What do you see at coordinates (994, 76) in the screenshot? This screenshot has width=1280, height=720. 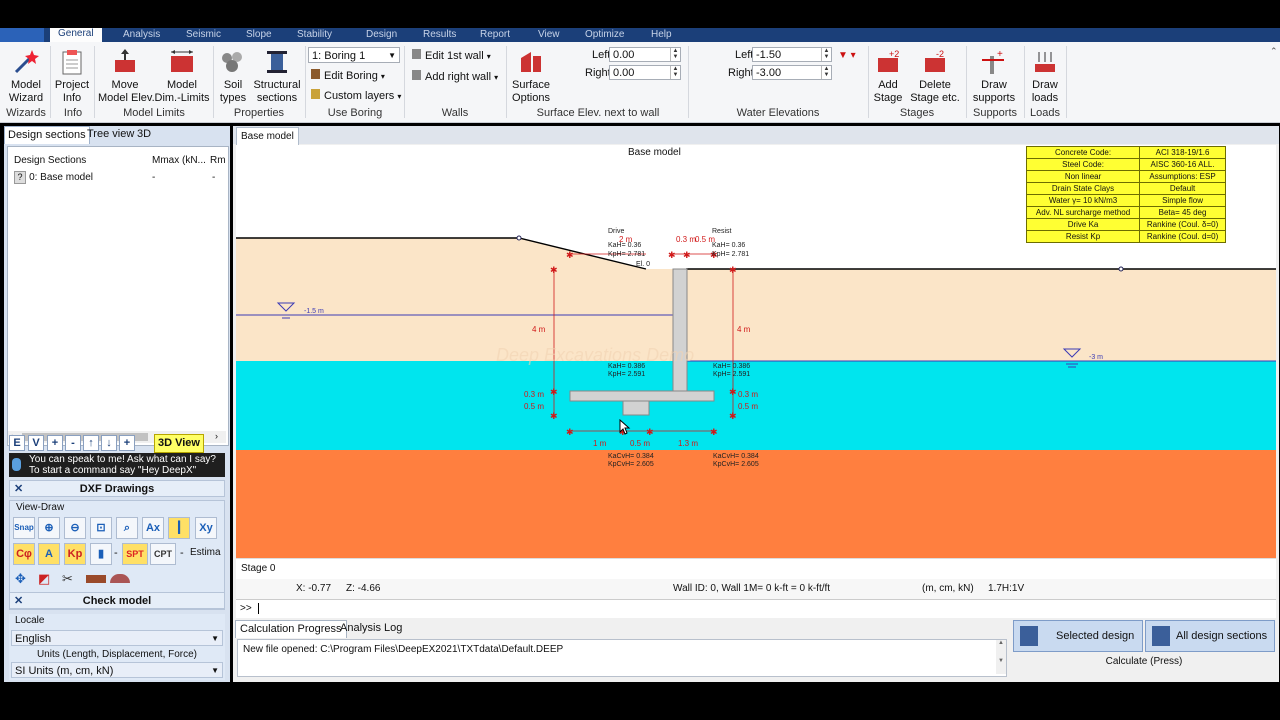 I see `draw-supports-button: + Draw supports` at bounding box center [994, 76].